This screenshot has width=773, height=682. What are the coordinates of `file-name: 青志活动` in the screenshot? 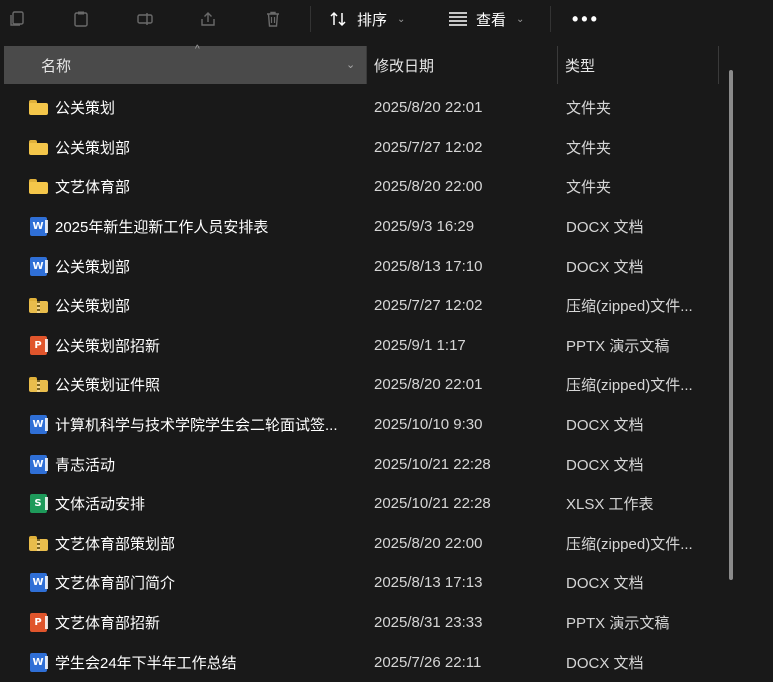 It's located at (85, 465).